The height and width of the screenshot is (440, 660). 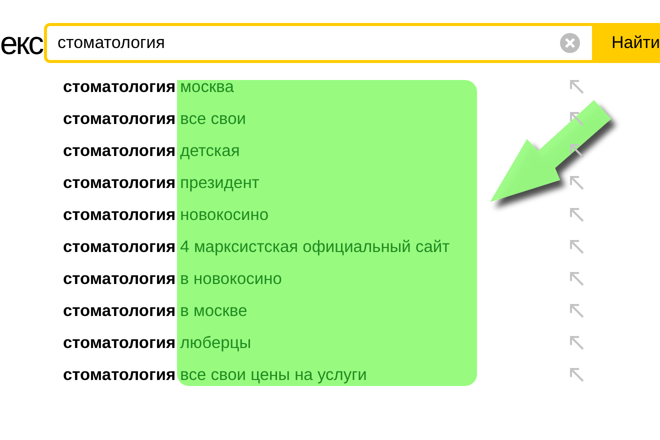 I want to click on suggestion-item: стоматология в новокосино, so click(x=172, y=279).